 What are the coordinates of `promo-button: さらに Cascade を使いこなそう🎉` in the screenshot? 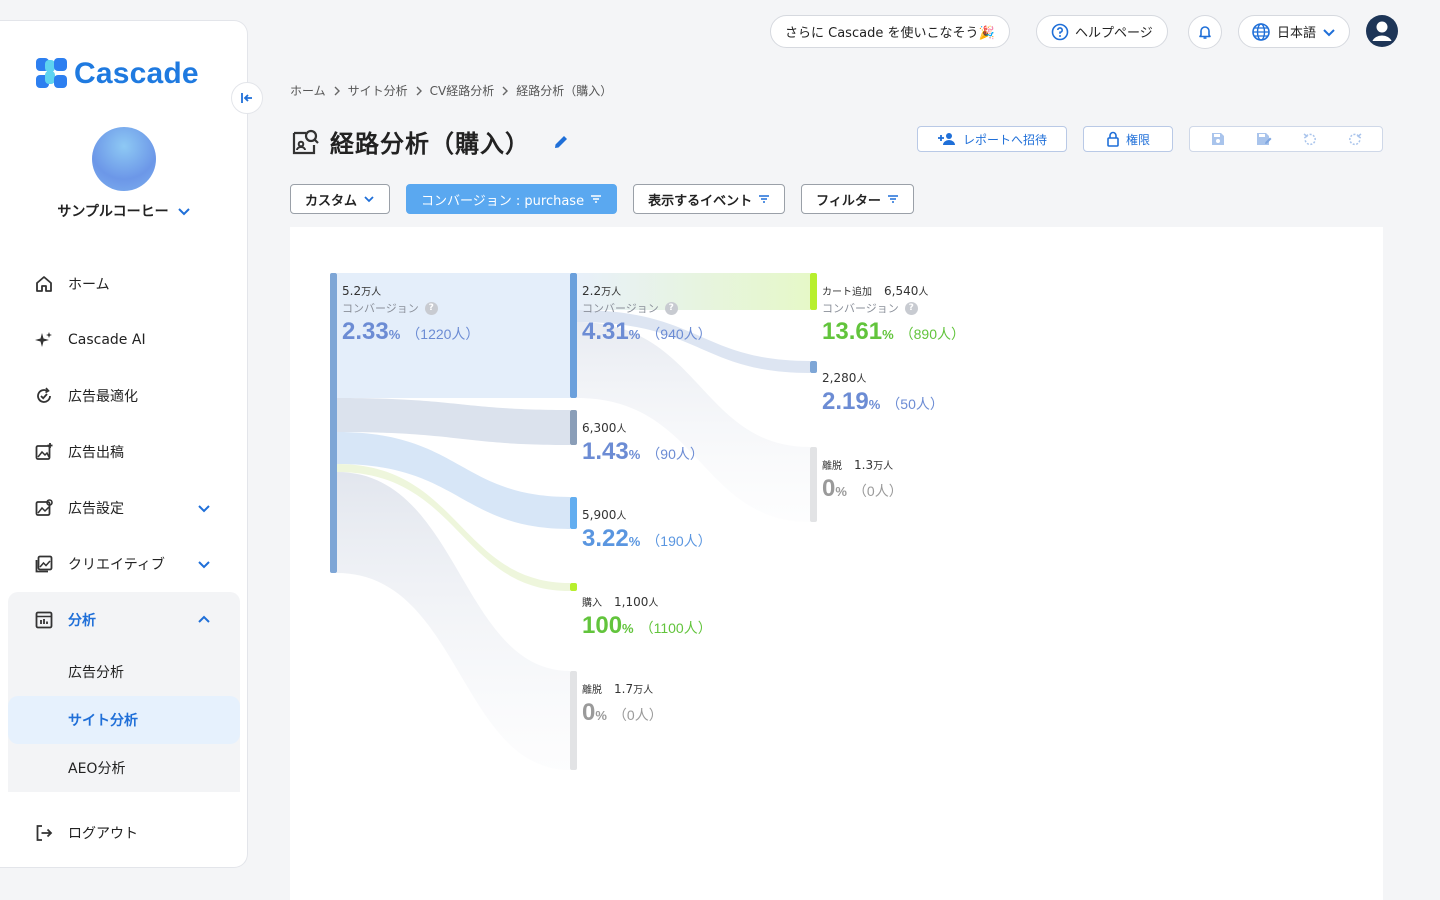 It's located at (890, 31).